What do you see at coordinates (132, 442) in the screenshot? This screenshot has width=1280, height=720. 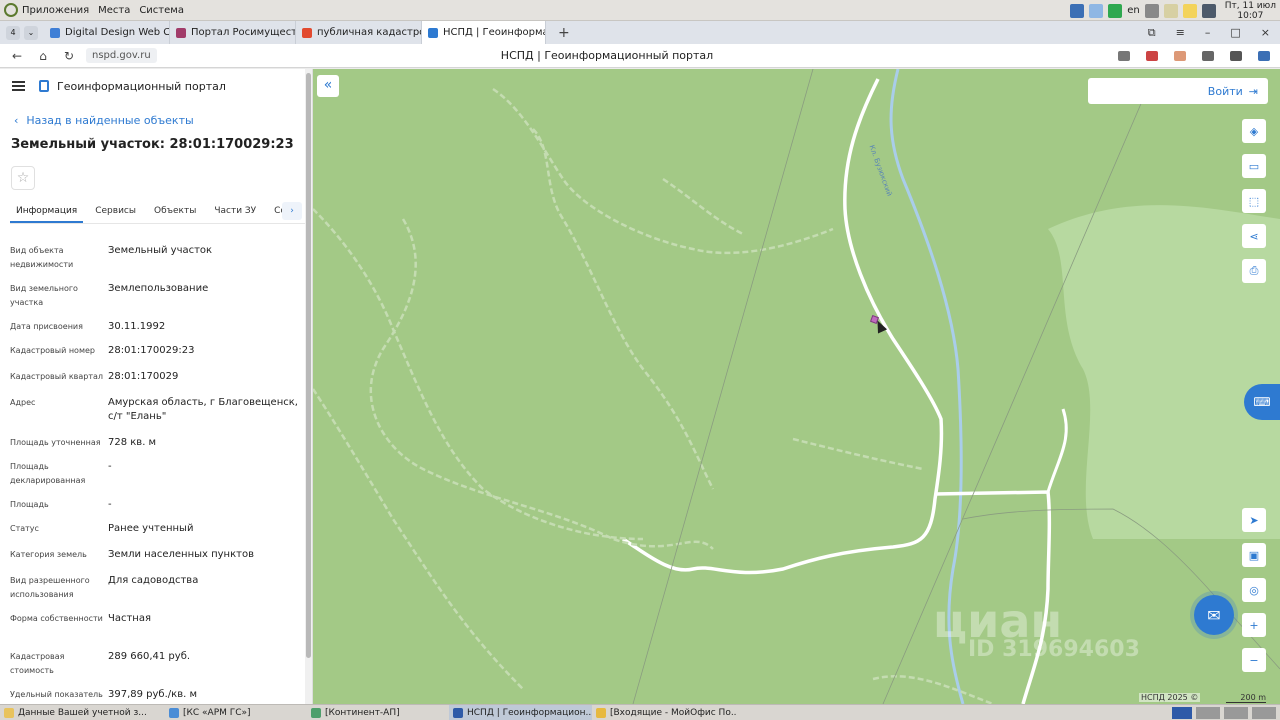 I see `attribute-value: 728 кв. м` at bounding box center [132, 442].